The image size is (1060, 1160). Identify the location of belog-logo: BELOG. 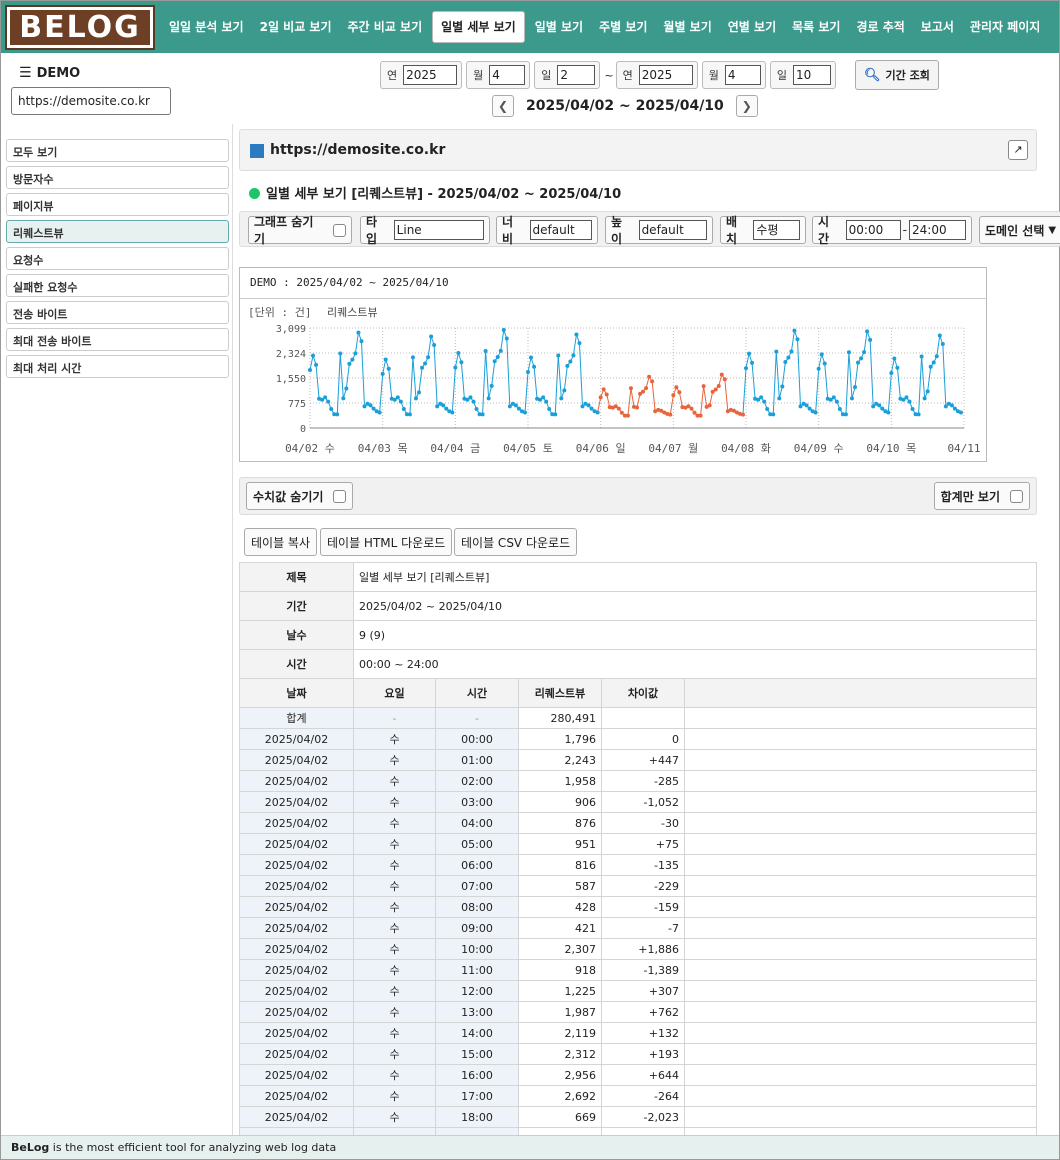
(80, 27).